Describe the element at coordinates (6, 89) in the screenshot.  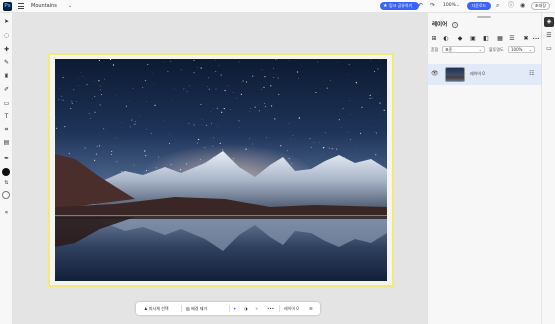
I see `eraser-icon: ✐` at that location.